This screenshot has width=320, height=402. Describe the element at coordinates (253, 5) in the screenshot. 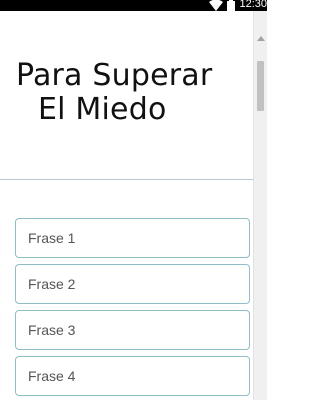

I see `clock: 12:30` at that location.